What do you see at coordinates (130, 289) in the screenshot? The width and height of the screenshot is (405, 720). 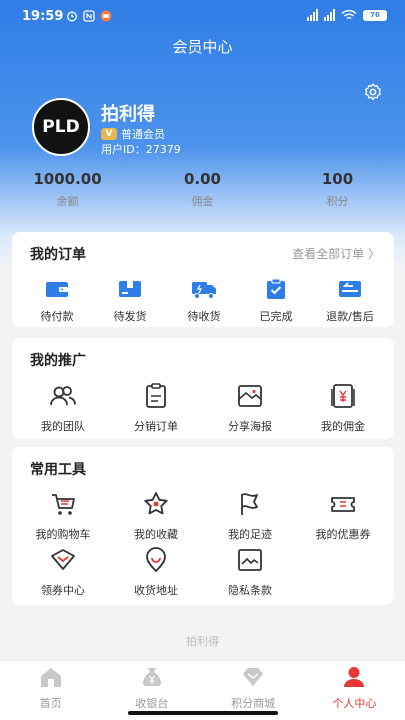 I see `box-icon` at bounding box center [130, 289].